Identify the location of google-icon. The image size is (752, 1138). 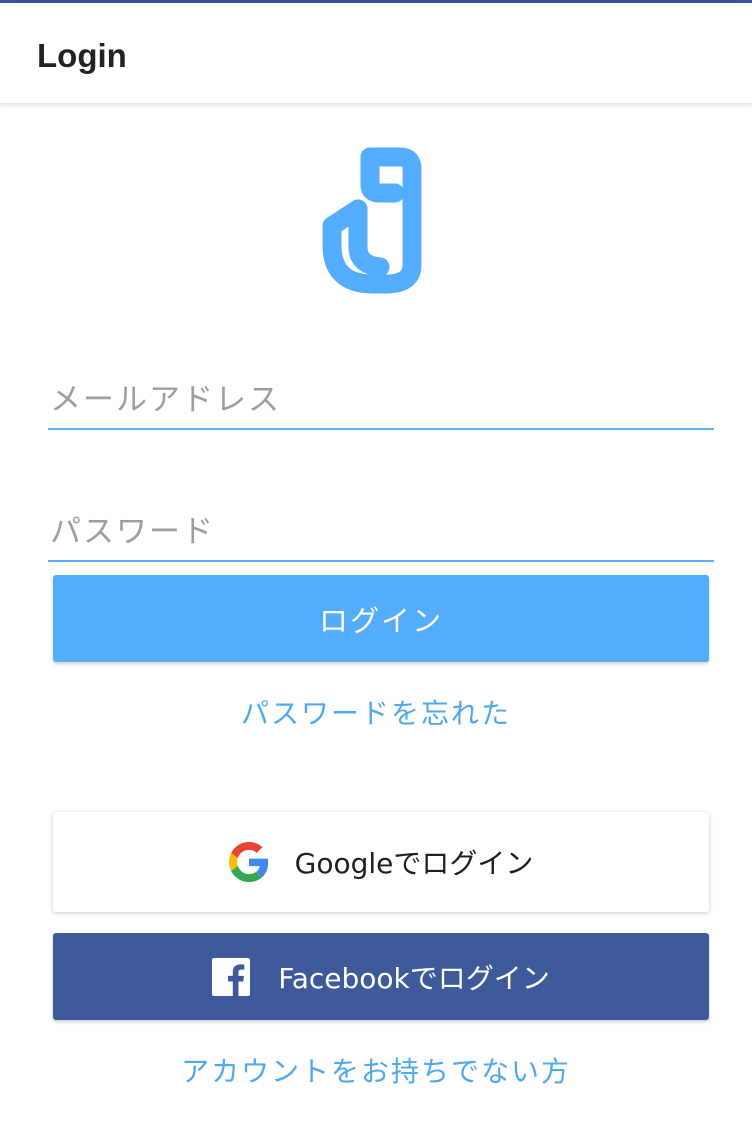
(248, 862).